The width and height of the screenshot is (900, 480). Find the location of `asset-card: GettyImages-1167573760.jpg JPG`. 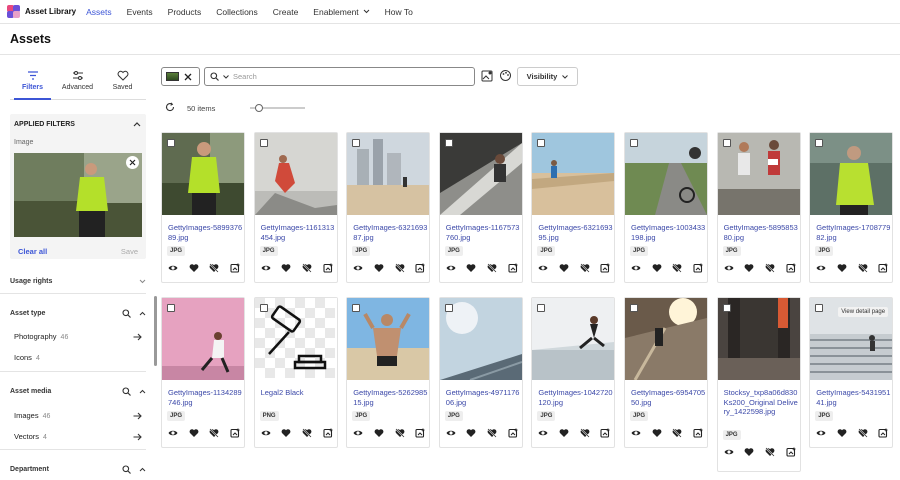

asset-card: GettyImages-1167573760.jpg JPG is located at coordinates (480, 207).